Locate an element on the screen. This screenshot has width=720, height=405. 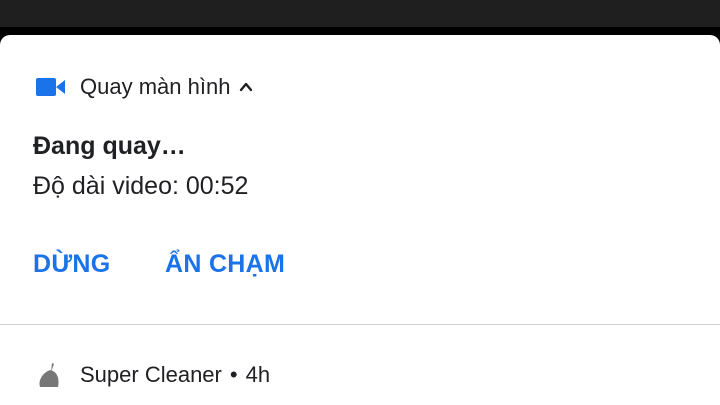
second-app-name: Super Cleaner is located at coordinates (151, 374).